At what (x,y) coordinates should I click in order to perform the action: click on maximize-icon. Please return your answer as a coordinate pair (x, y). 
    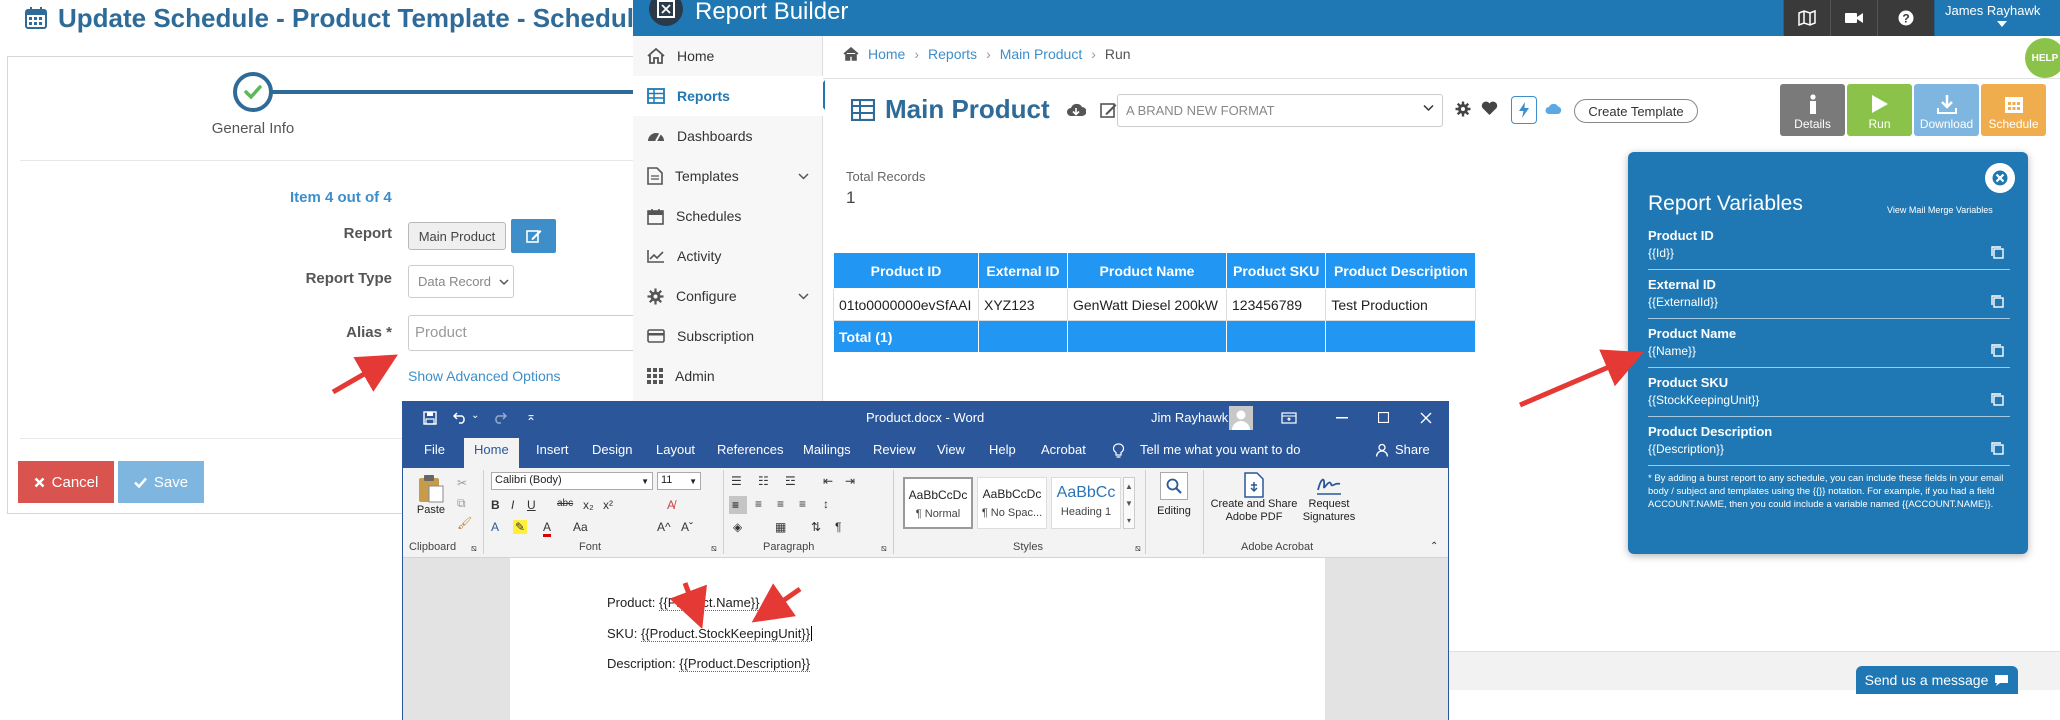
    Looking at the image, I should click on (1383, 417).